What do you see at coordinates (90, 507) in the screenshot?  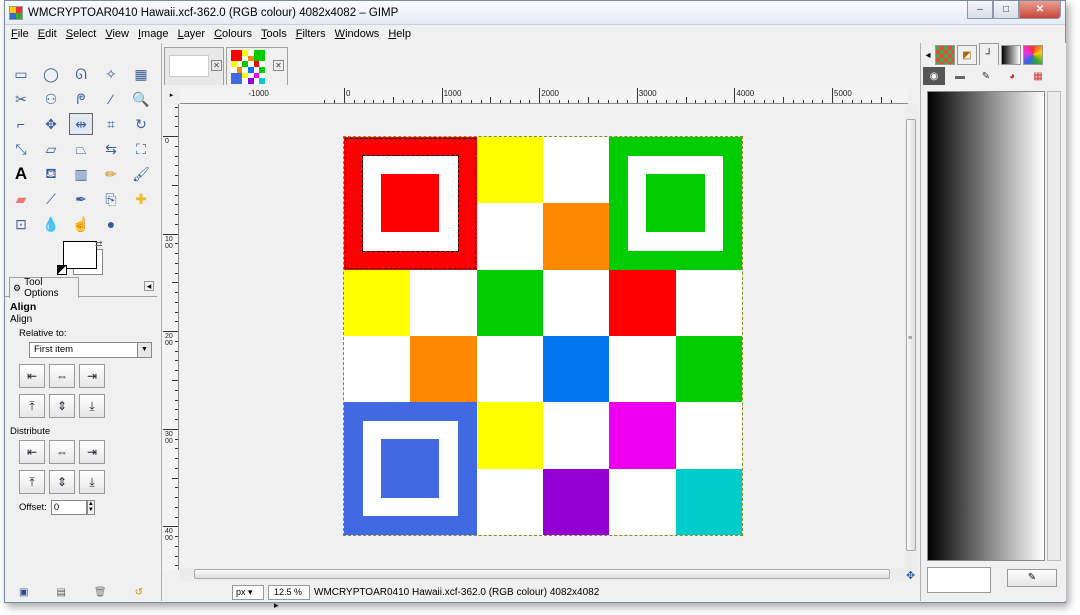 I see `offset-spinner: ▲ ▼` at bounding box center [90, 507].